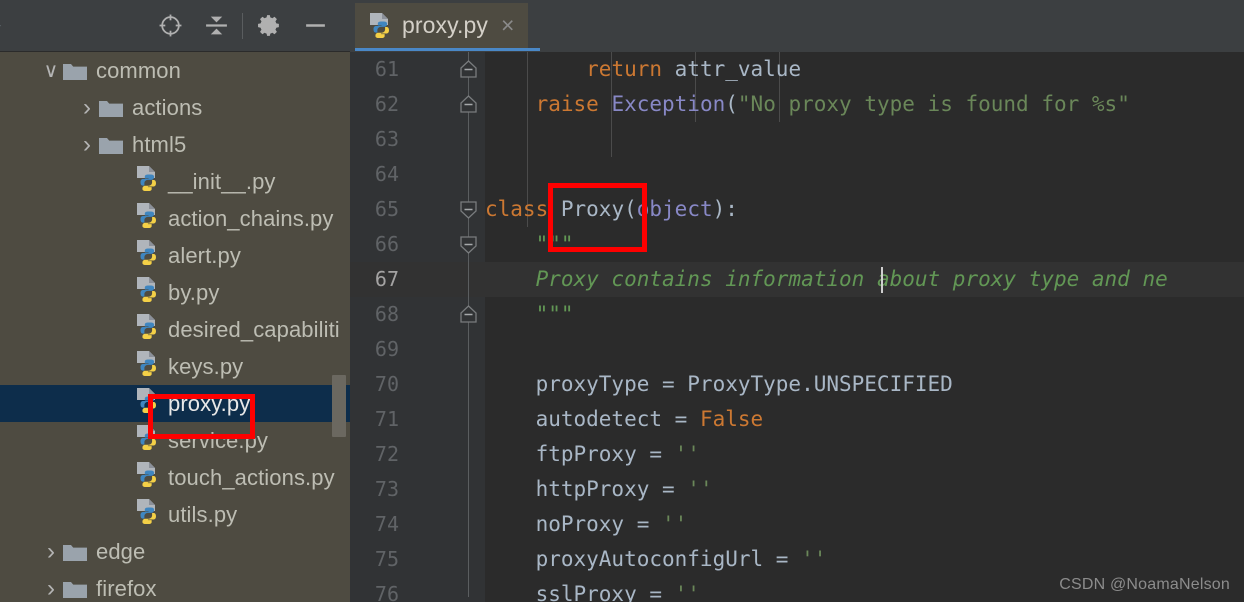  I want to click on code-token: proxyAutoconfigUrl =, so click(643, 559).